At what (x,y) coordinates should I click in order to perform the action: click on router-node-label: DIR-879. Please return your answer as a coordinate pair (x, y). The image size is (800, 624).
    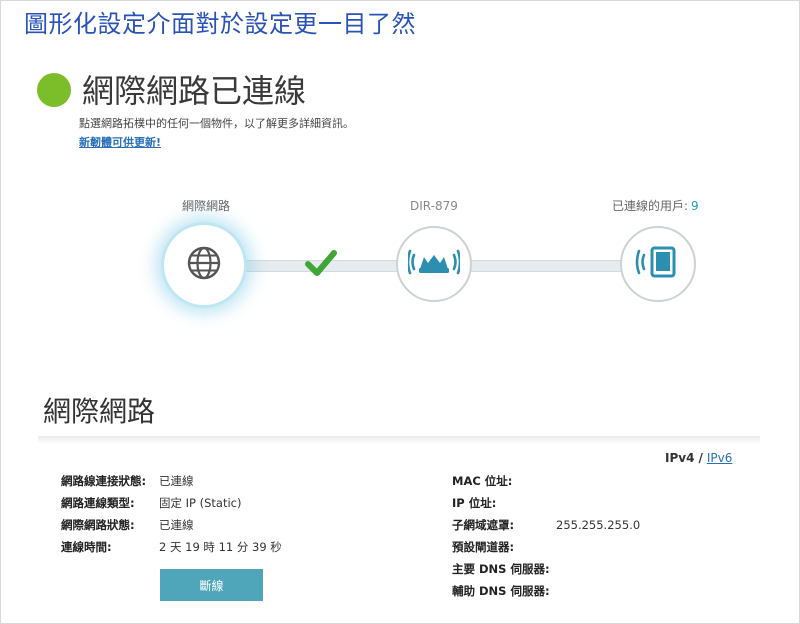
    Looking at the image, I should click on (434, 206).